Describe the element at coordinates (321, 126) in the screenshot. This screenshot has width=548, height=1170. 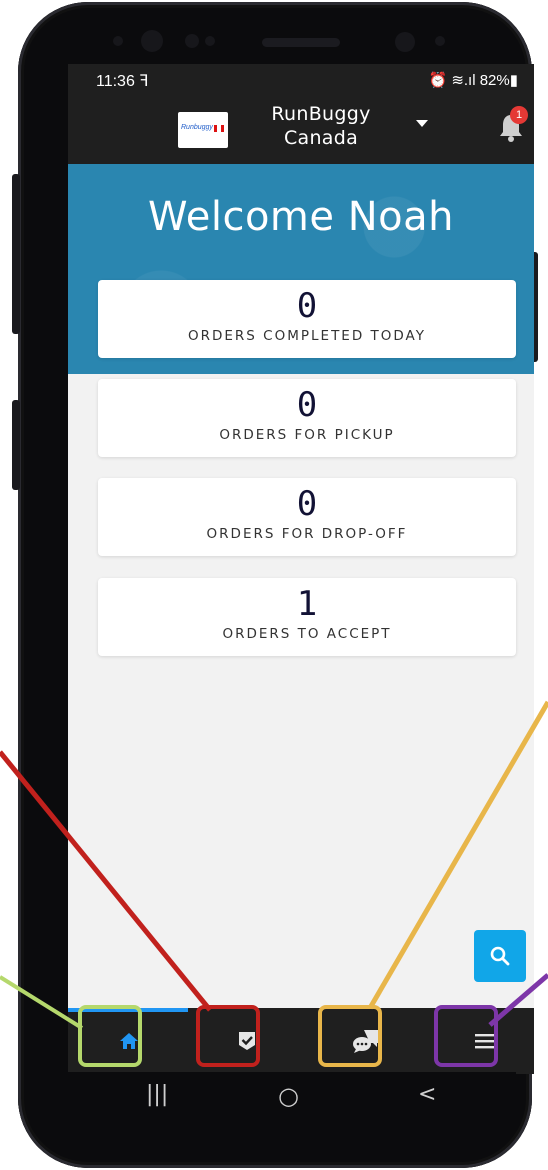
I see `account-selector: RunBuggy Canada` at that location.